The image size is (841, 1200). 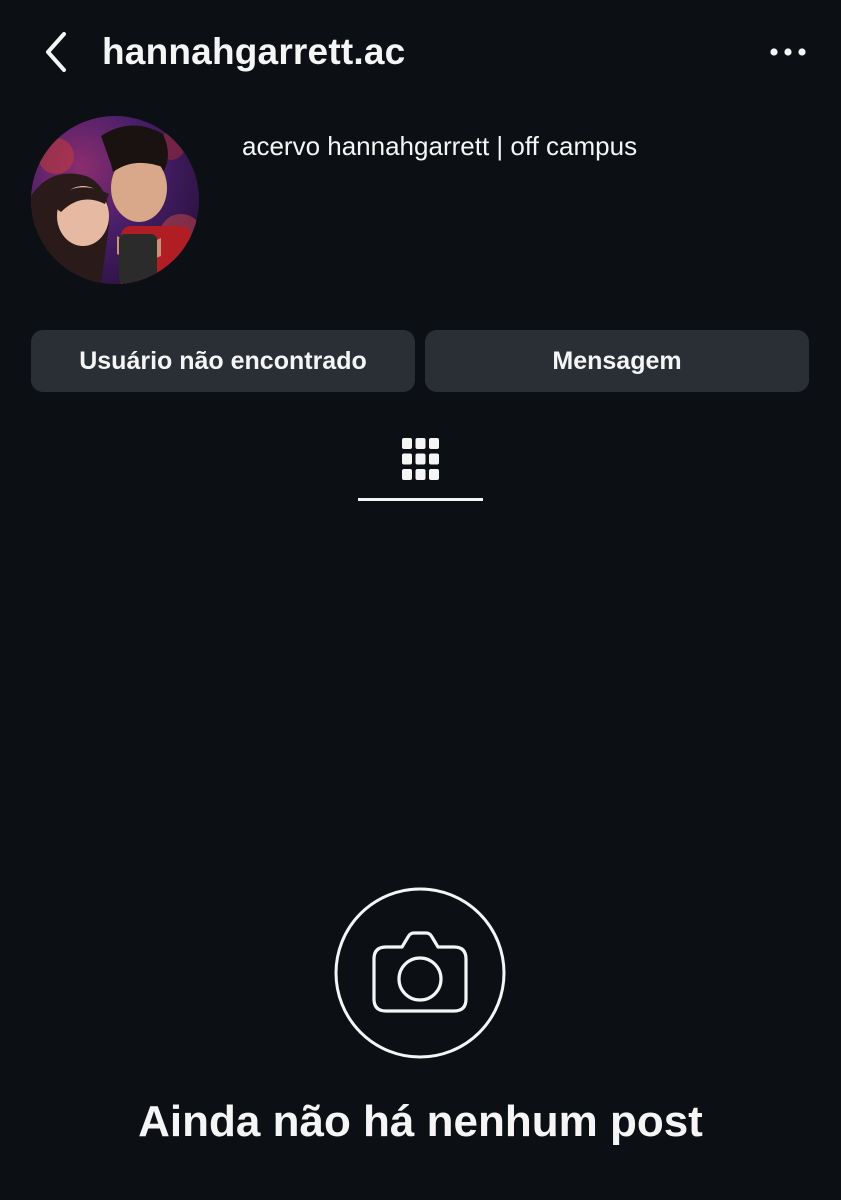 I want to click on profile-display-name: acervo hannahgarrett | off campus, so click(x=440, y=146).